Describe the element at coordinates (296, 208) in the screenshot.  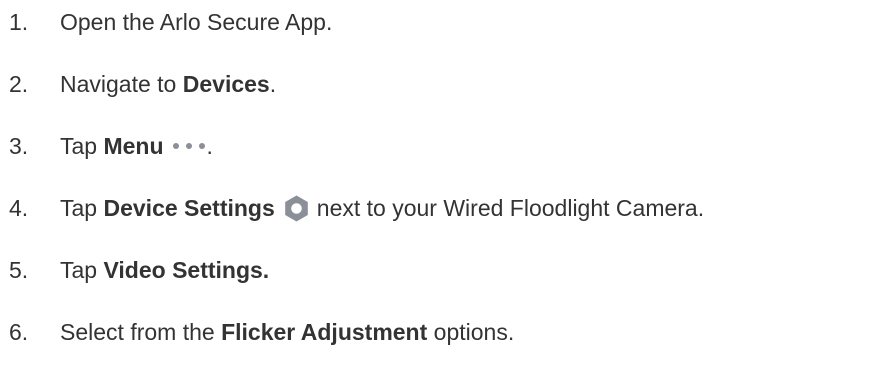
I see `gear-icon` at that location.